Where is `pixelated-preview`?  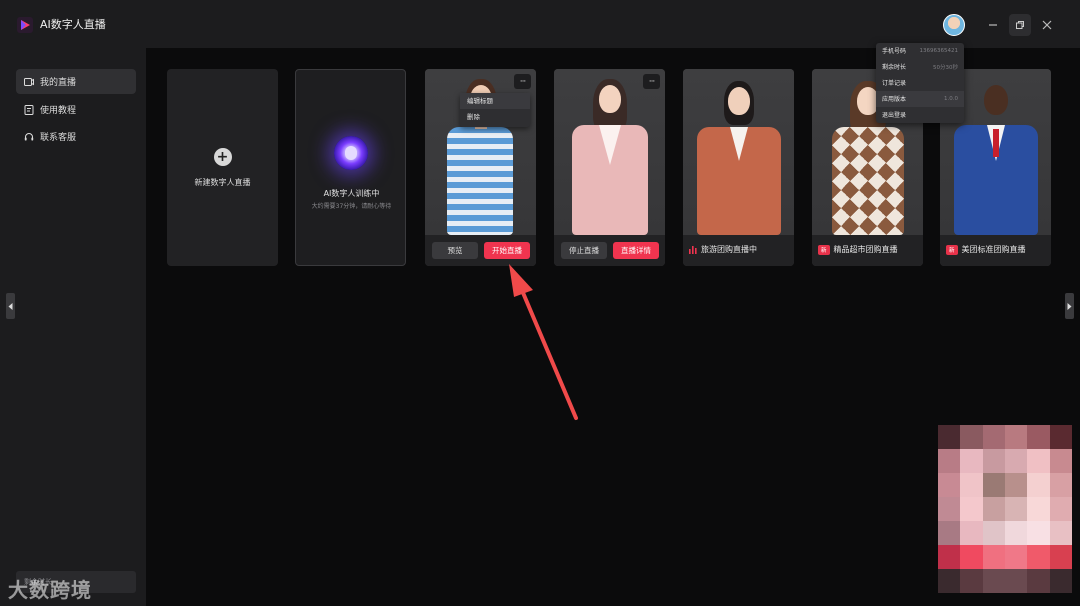 pixelated-preview is located at coordinates (1005, 509).